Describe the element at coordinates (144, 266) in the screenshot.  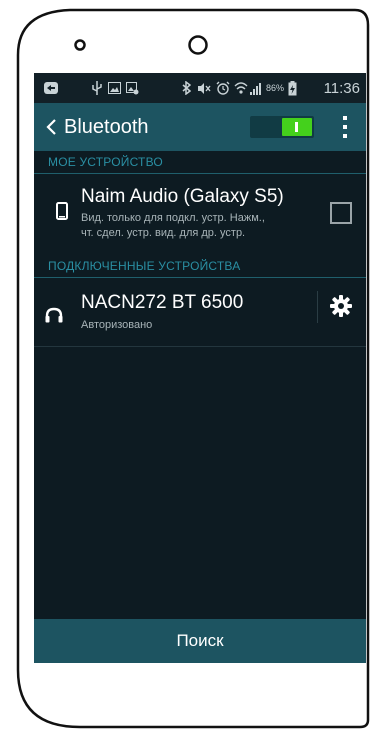
I see `section-header-label: ПОДКЛЮЧЕННЫЕ УСТРОЙСТВА` at that location.